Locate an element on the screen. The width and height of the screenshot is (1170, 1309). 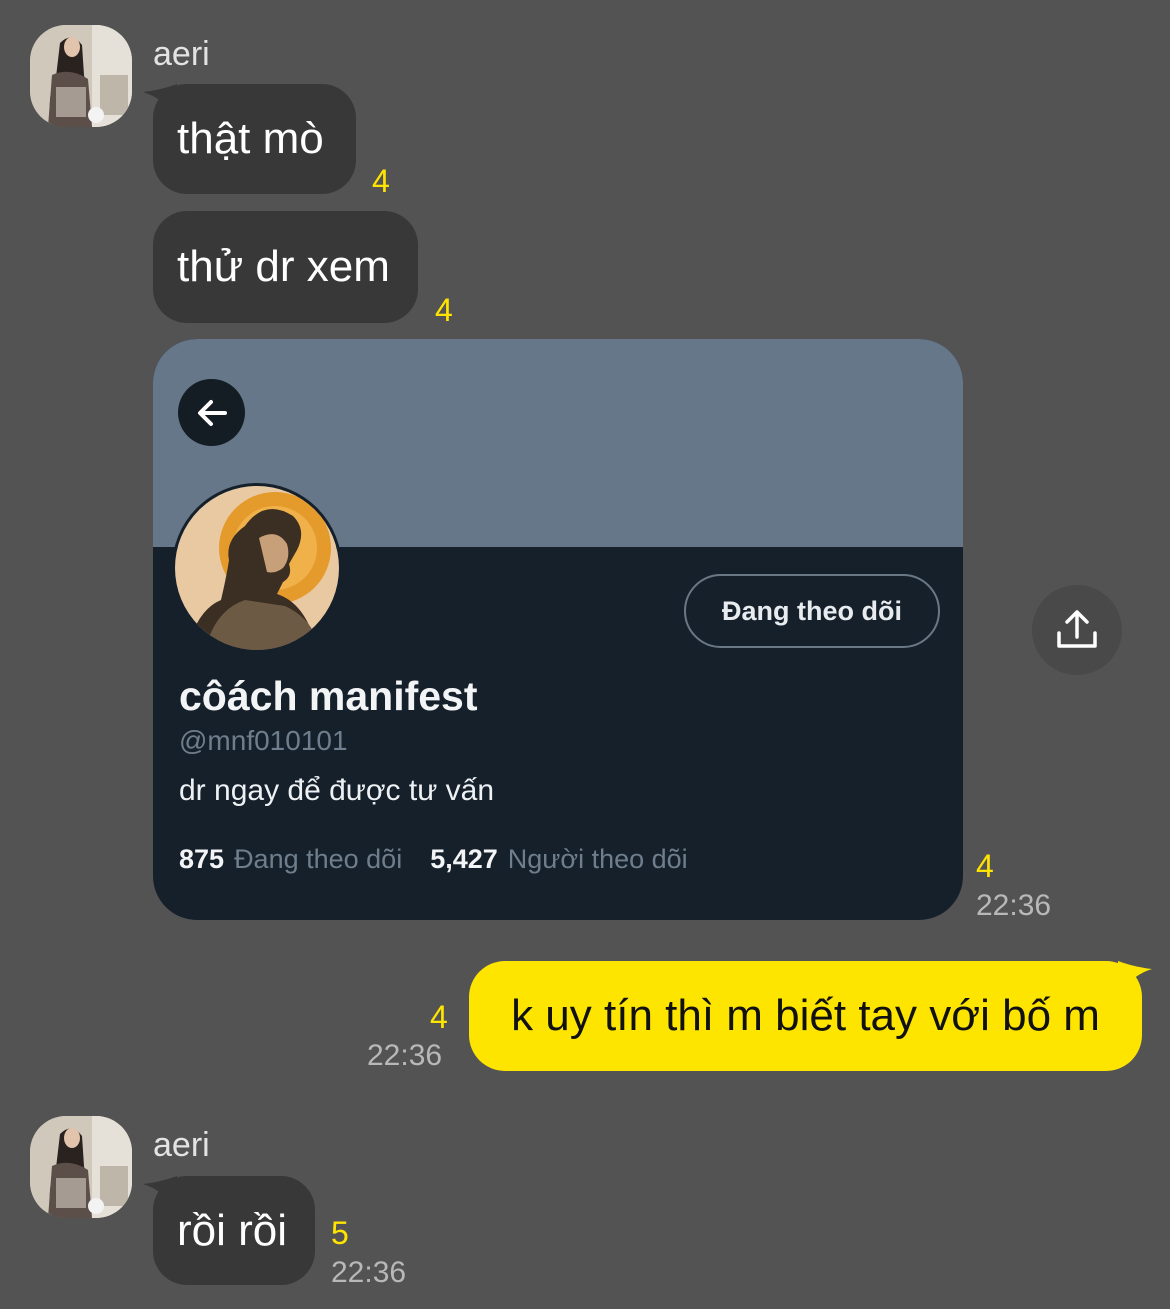
profile-name: côách manifest is located at coordinates (328, 696).